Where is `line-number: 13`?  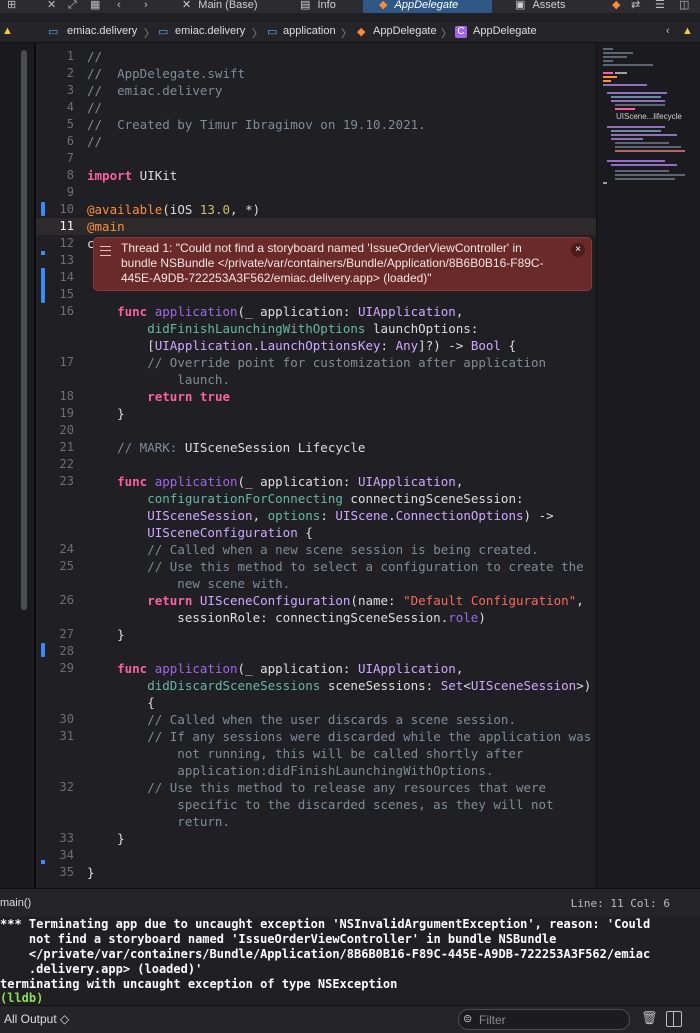 line-number: 13 is located at coordinates (66, 260).